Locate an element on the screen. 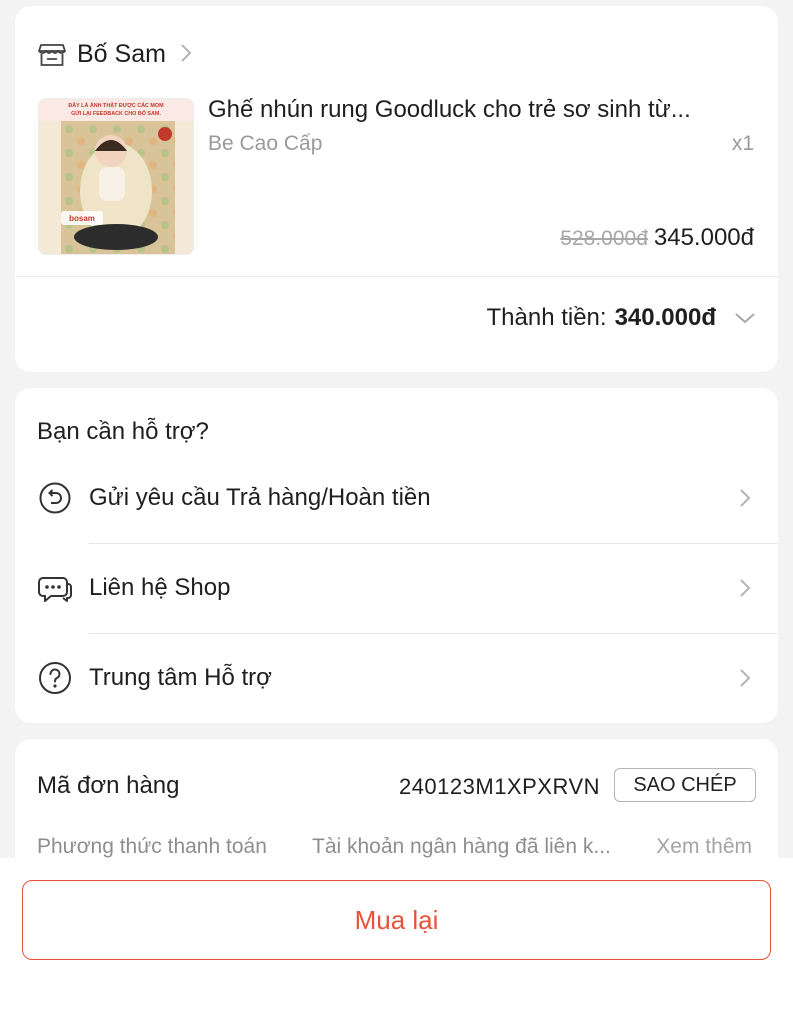 This screenshot has height=1024, width=793. support-item-label: Trung tâm Hỗ trợ is located at coordinates (180, 677).